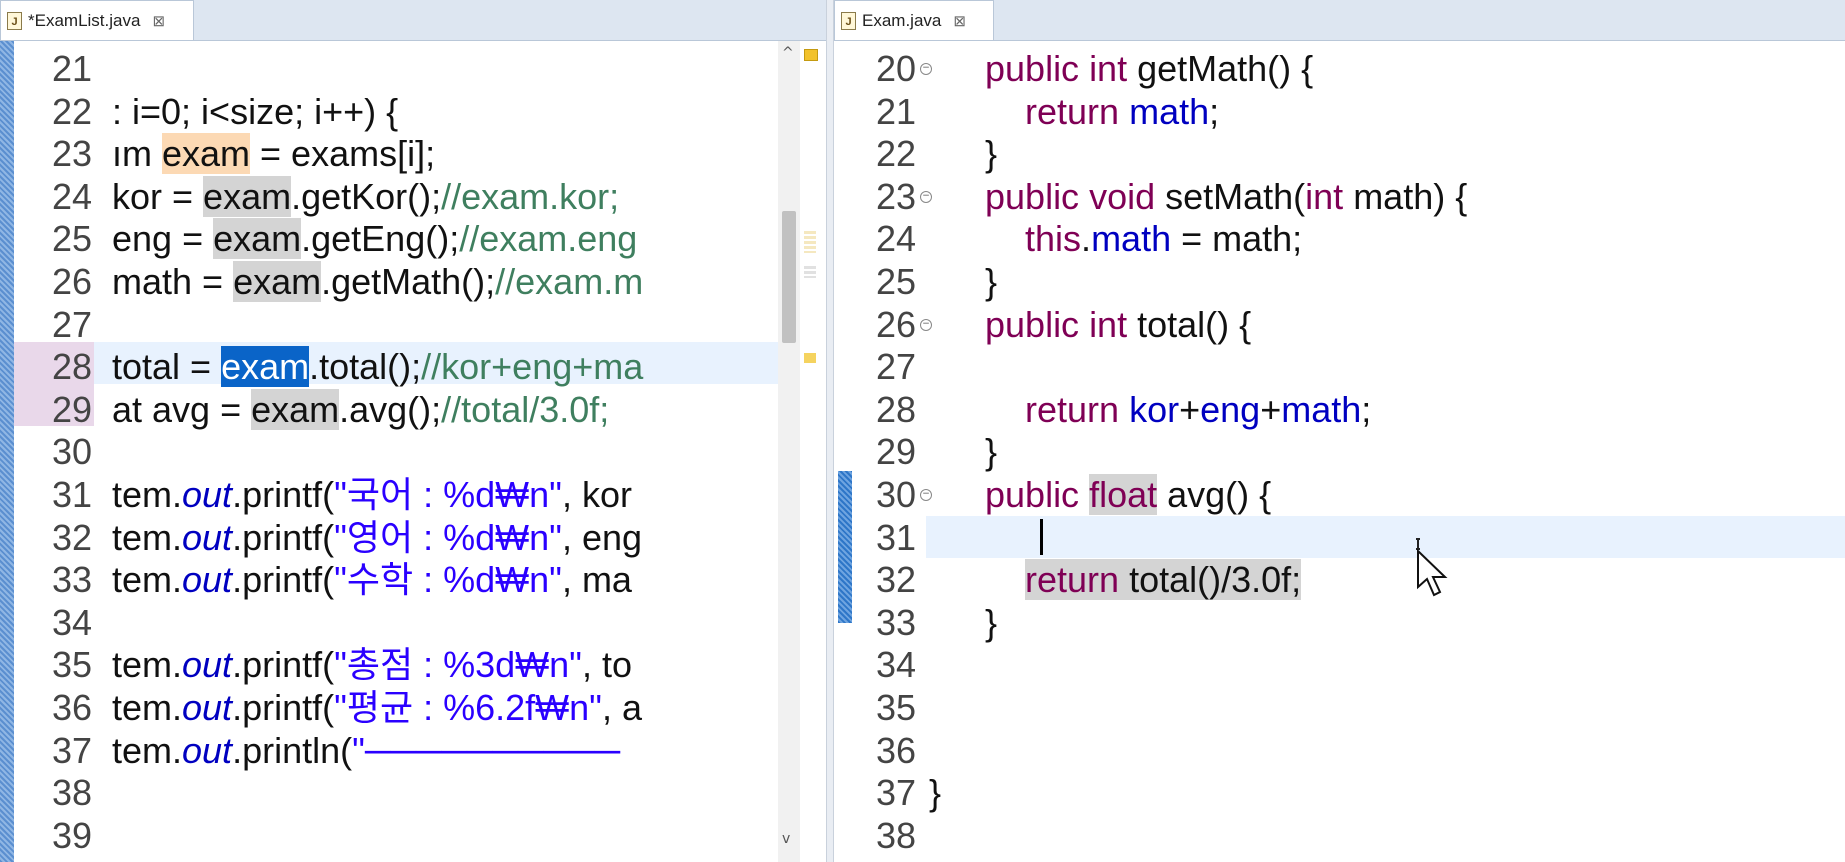  I want to click on change-ruler, so click(7, 451).